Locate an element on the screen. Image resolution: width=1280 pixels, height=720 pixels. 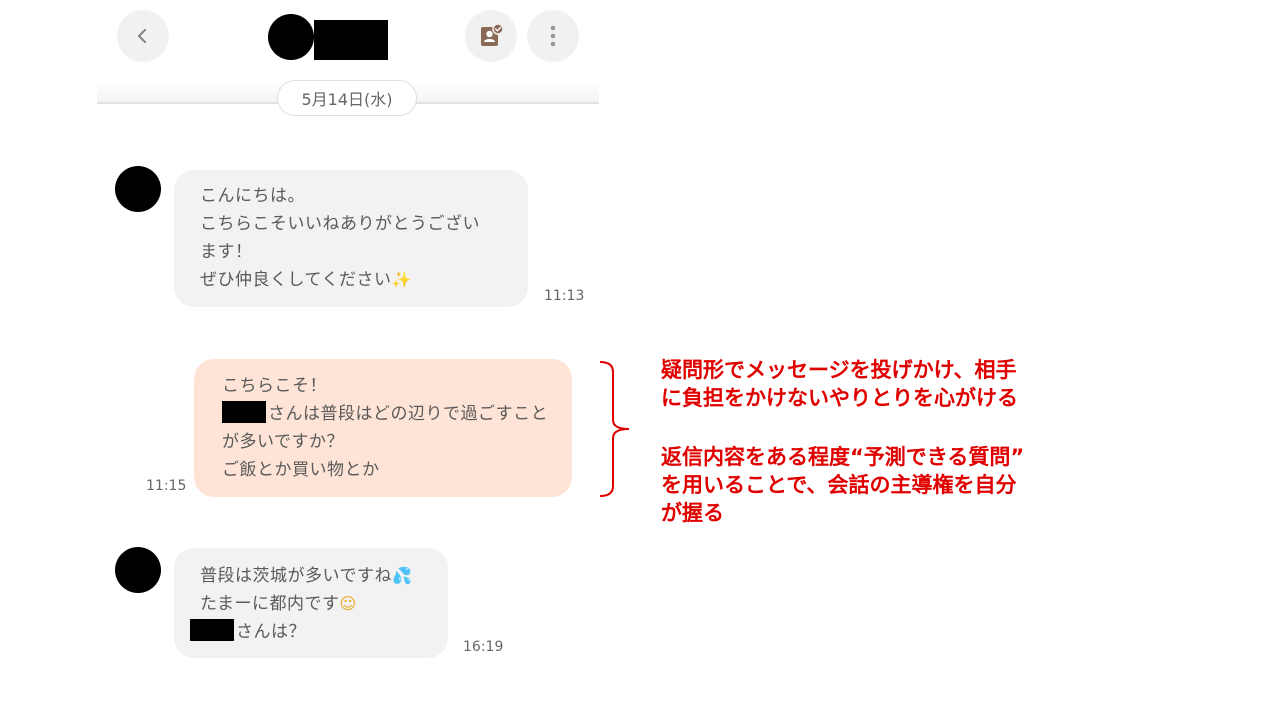
message-timestamp: 16:19 is located at coordinates (483, 647).